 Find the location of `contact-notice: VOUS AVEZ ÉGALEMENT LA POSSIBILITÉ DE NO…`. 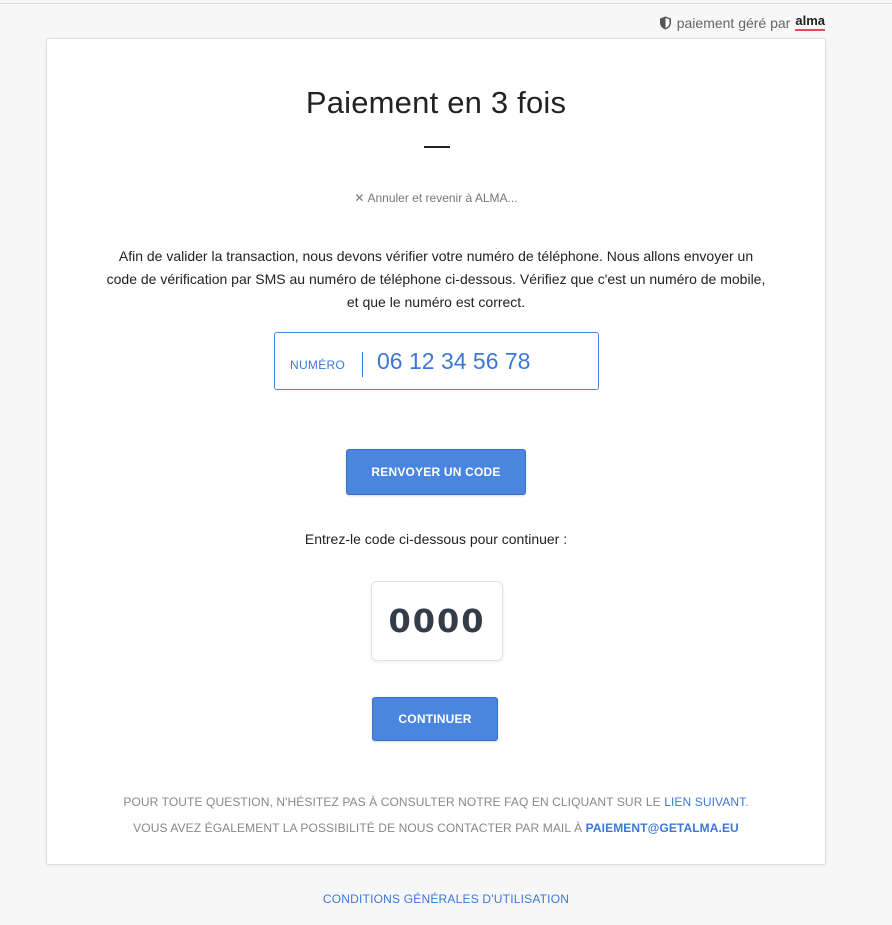

contact-notice: VOUS AVEZ ÉGALEMENT LA POSSIBILITÉ DE NO… is located at coordinates (436, 828).